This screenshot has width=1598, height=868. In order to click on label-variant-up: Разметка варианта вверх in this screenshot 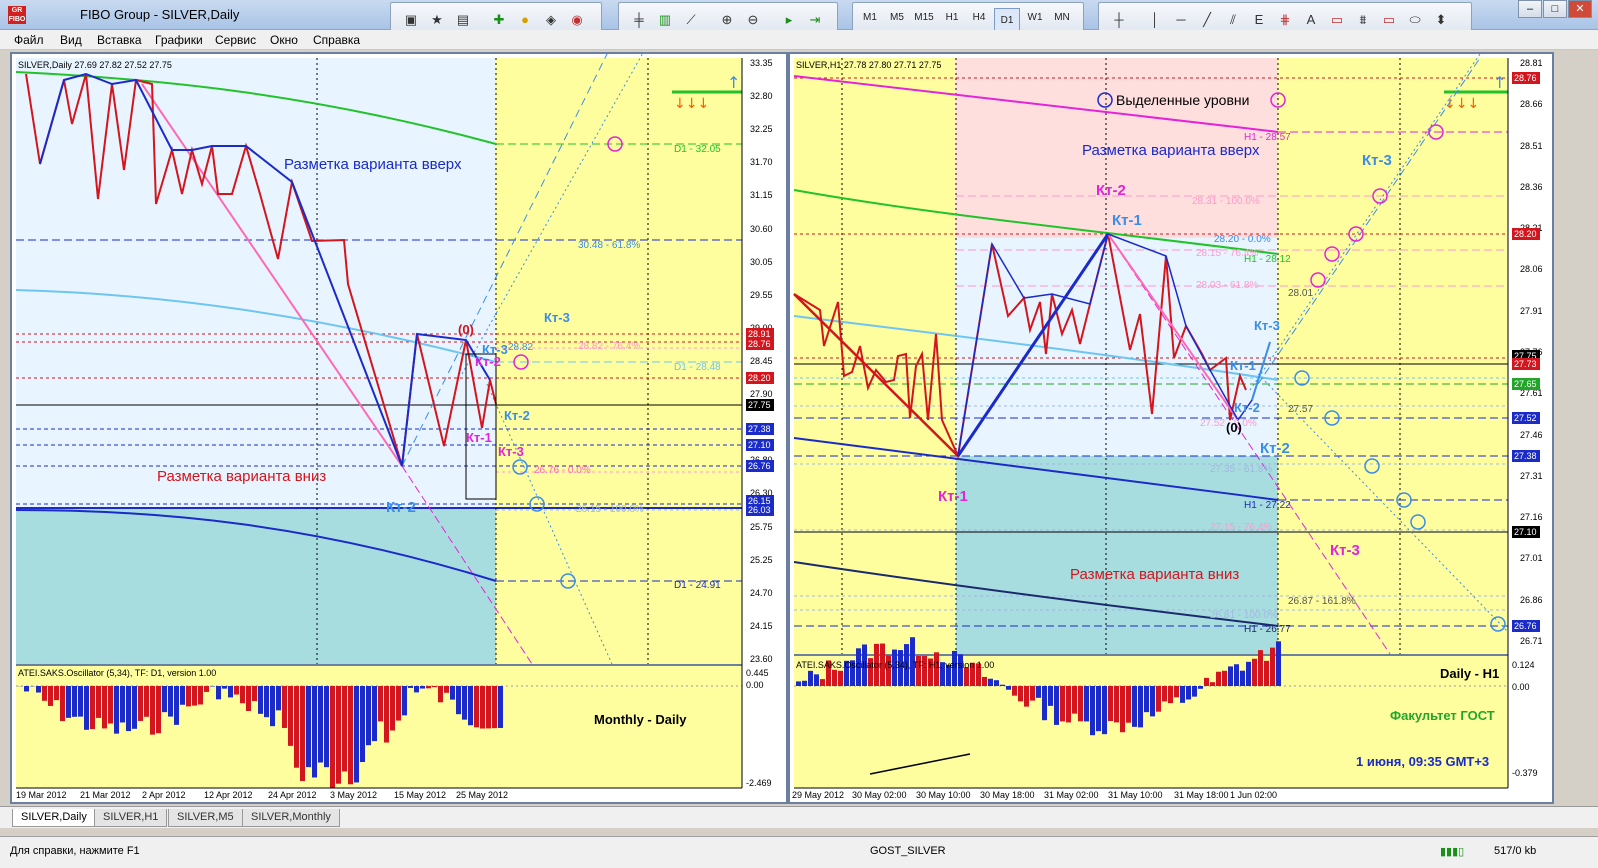, I will do `click(373, 164)`.